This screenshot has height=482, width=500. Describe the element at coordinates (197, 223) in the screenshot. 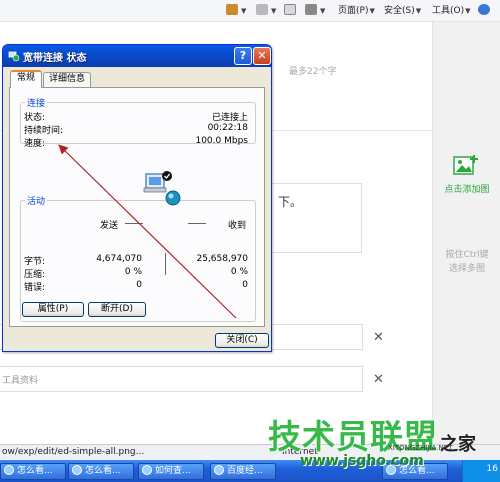

I see `received-line` at that location.